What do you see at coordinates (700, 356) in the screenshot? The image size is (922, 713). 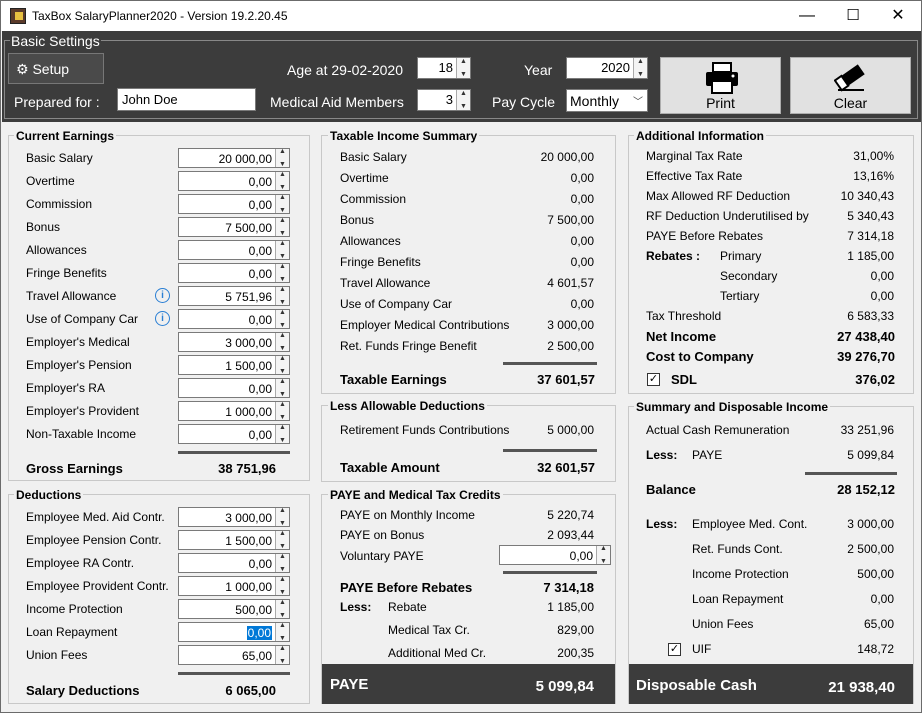 I see `cost-to-company-label: Cost to Company` at bounding box center [700, 356].